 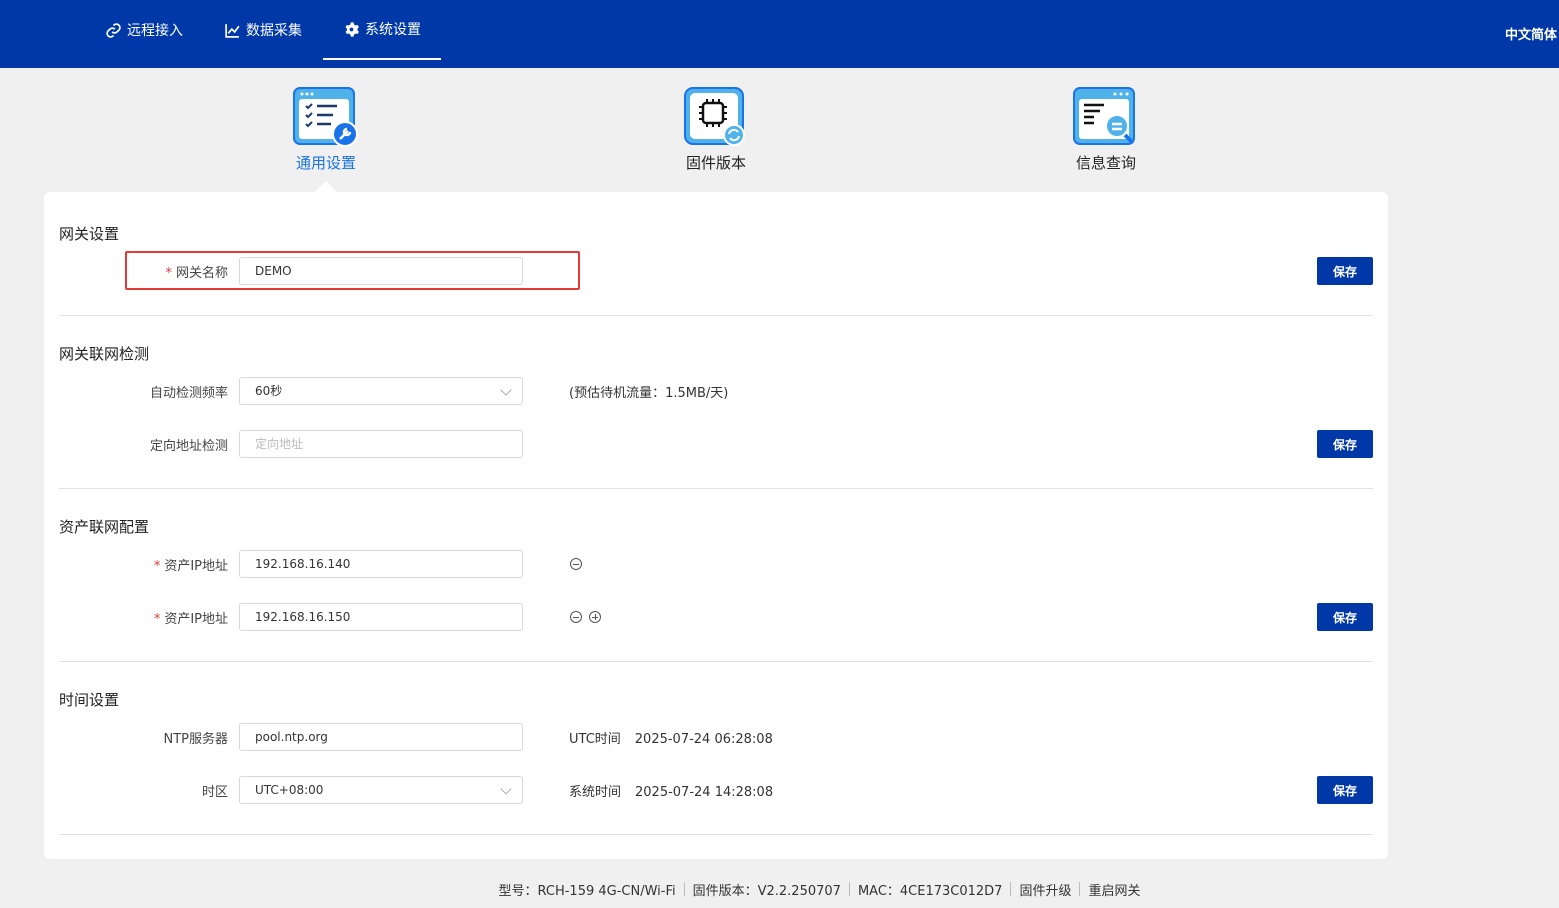 I want to click on tab-info-query: 信息查询, so click(x=1106, y=129).